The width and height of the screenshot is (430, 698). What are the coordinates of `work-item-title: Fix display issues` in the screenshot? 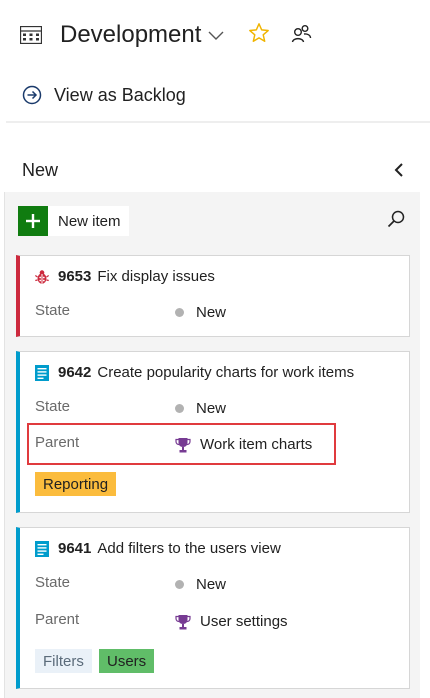 It's located at (156, 276).